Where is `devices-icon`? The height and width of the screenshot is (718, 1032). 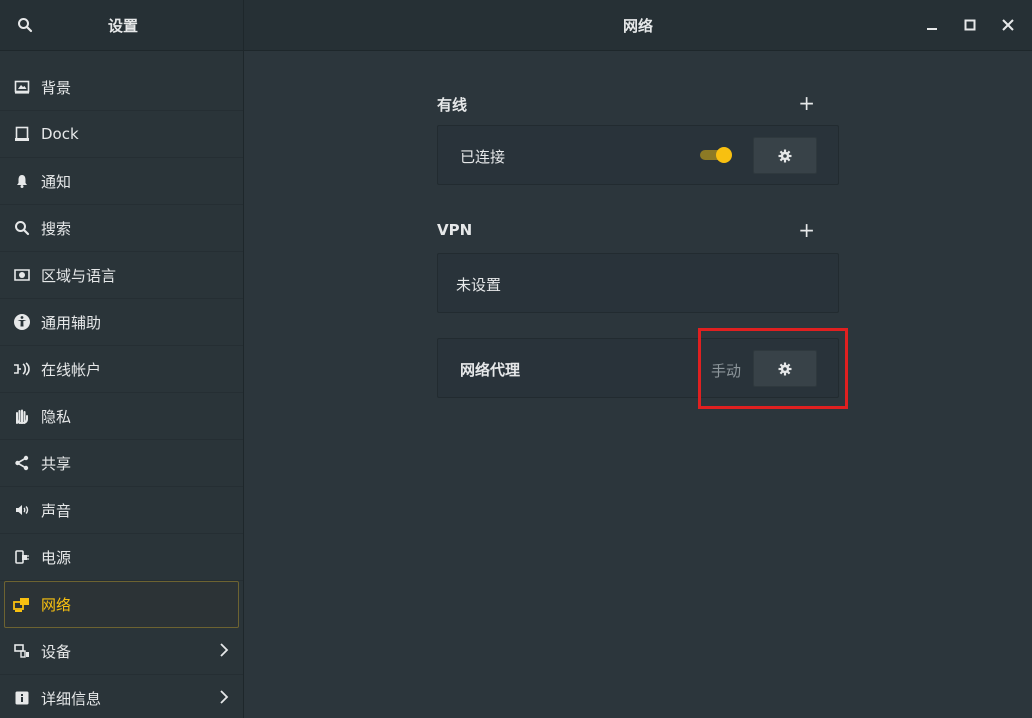 devices-icon is located at coordinates (22, 651).